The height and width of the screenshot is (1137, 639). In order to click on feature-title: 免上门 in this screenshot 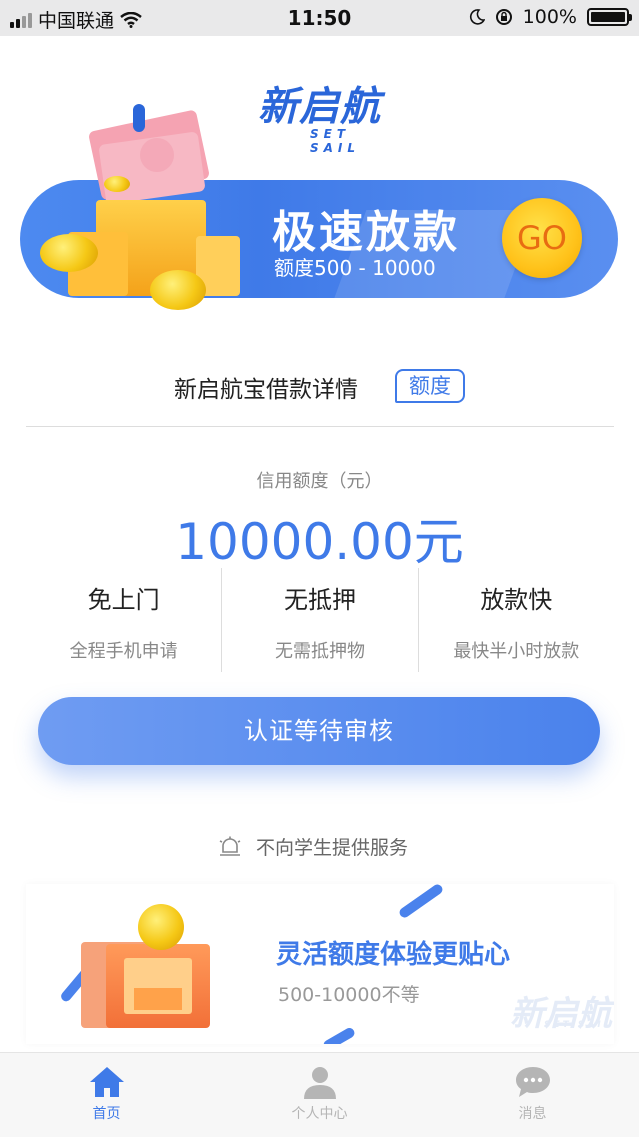, I will do `click(123, 600)`.